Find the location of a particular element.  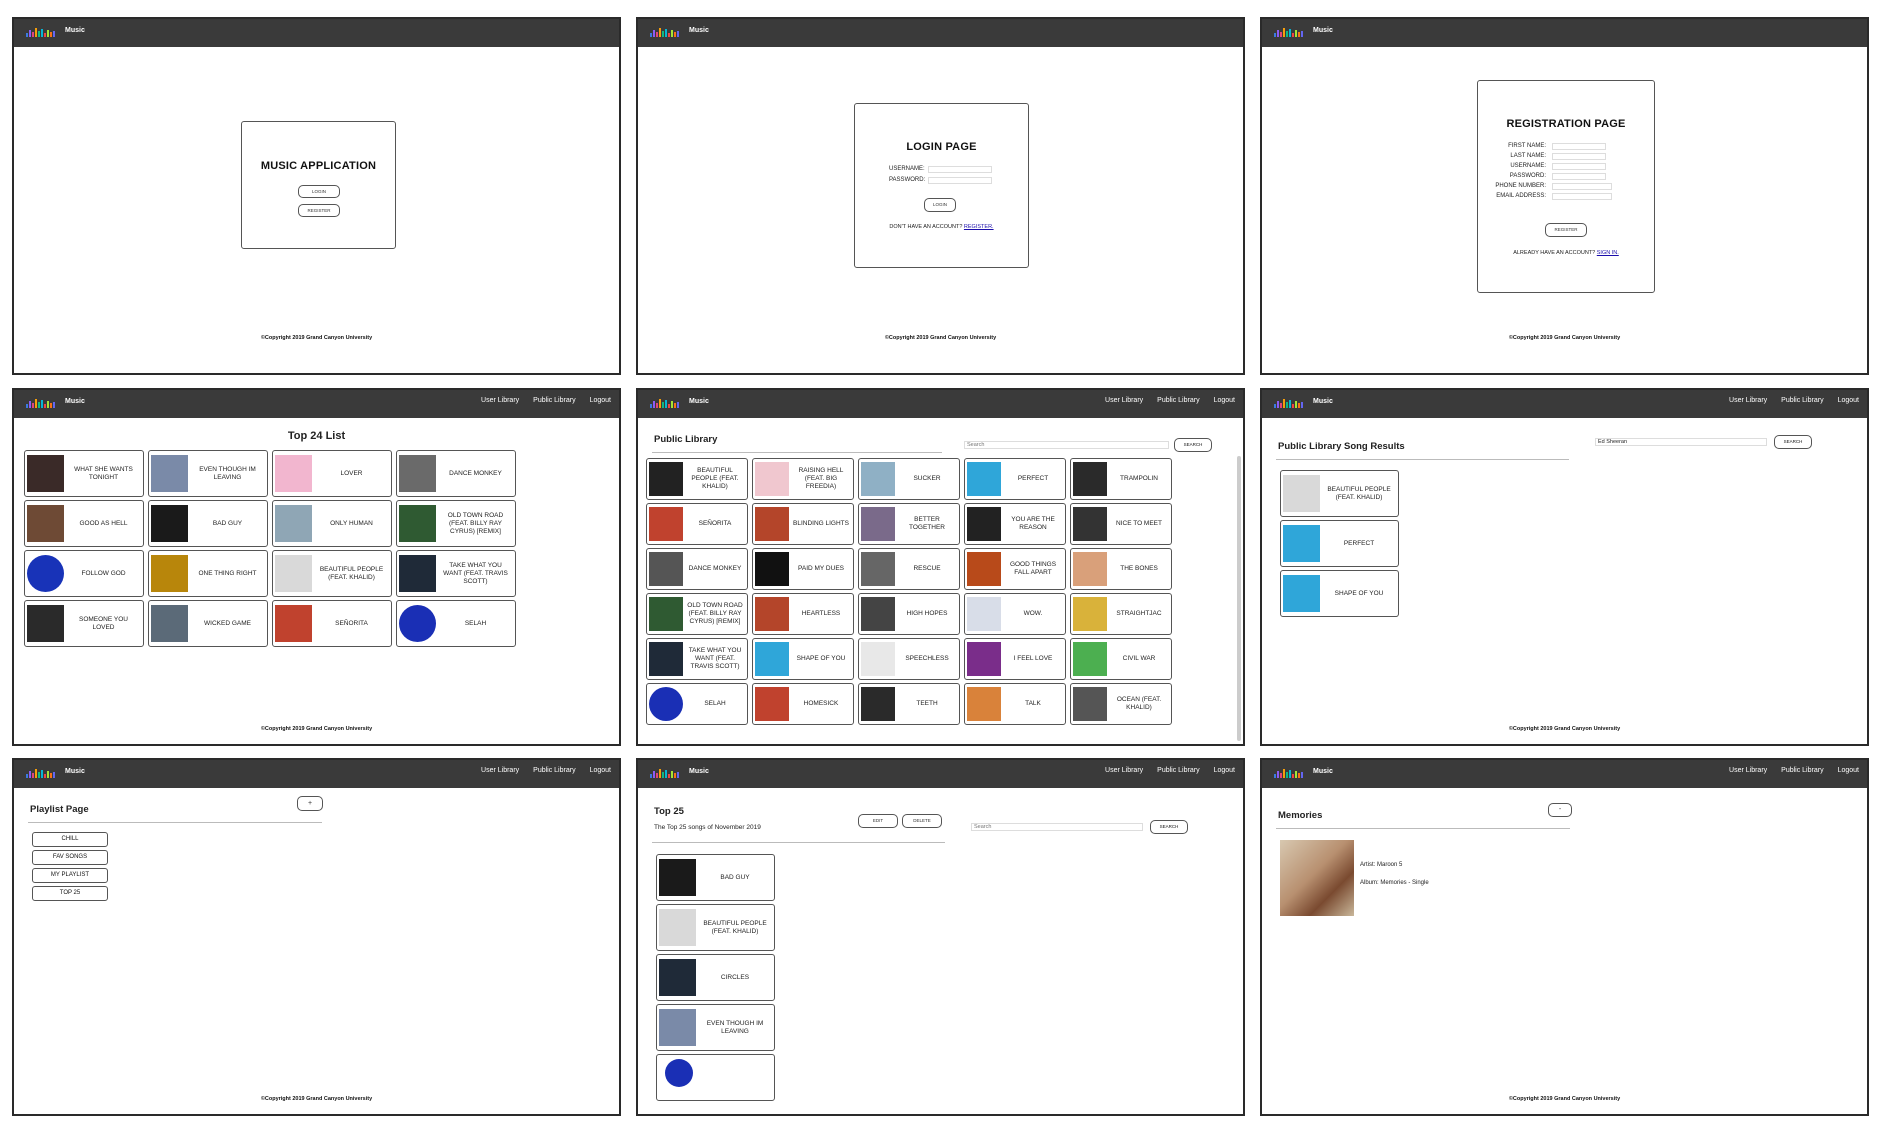

login-submit-button: LOGIN is located at coordinates (940, 205).